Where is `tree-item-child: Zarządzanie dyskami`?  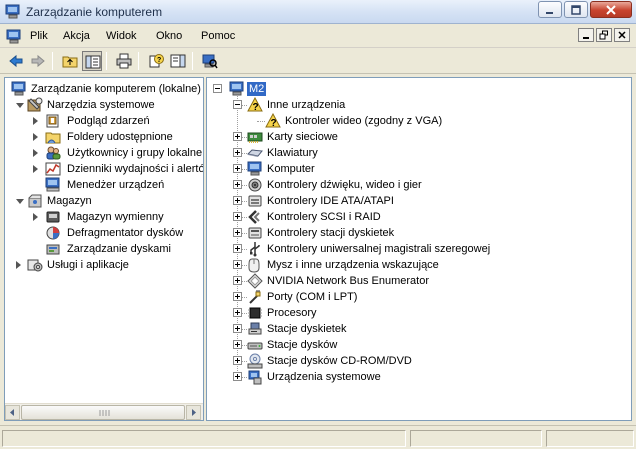
tree-item-child: Zarządzanie dyskami is located at coordinates (104, 249).